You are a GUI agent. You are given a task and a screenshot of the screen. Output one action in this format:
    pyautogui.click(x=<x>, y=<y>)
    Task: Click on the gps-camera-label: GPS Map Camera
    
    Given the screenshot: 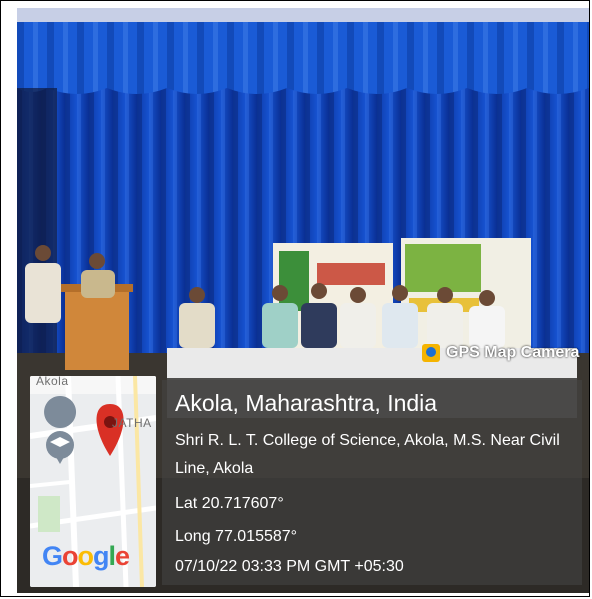 What is the action you would take?
    pyautogui.click(x=513, y=352)
    